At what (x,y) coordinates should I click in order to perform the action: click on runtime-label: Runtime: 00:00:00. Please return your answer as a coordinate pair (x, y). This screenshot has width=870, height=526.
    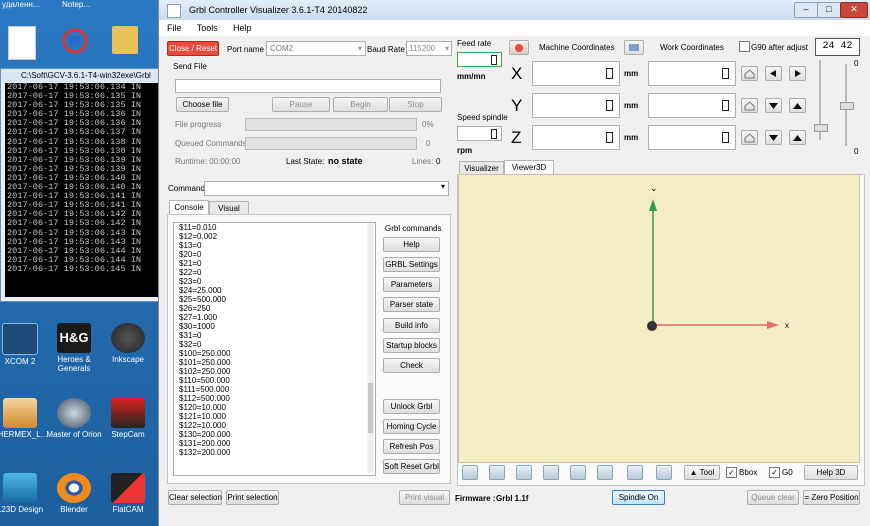
    Looking at the image, I should click on (208, 161).